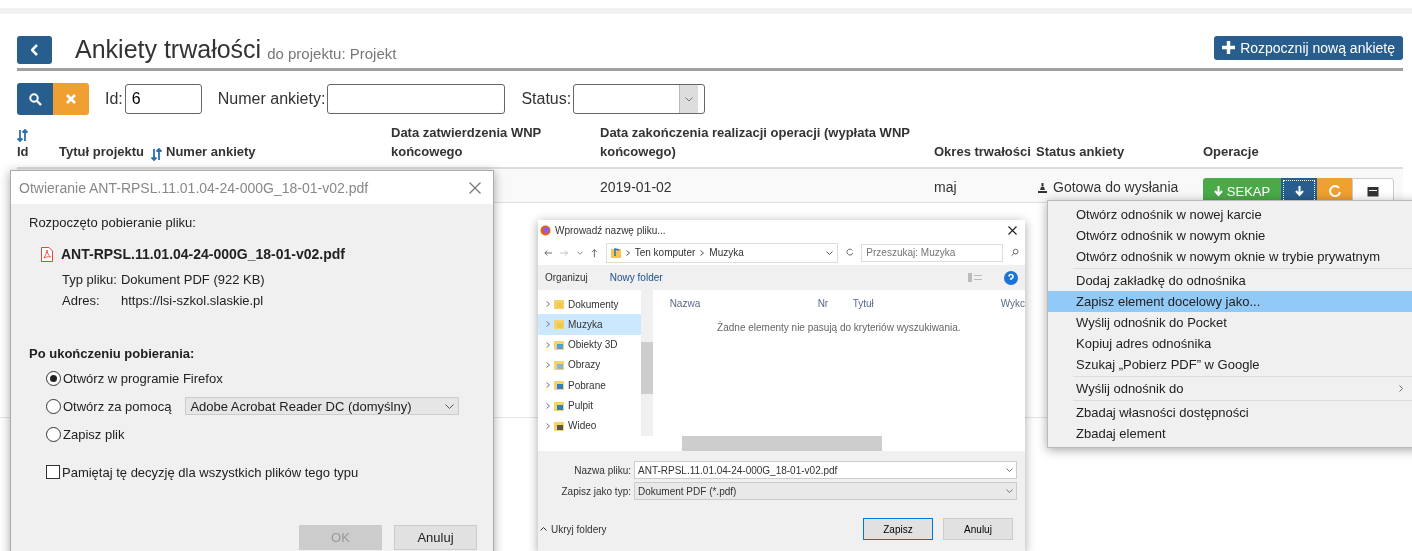 This screenshot has height=551, width=1412. I want to click on folder-item: Pulpit, so click(590, 405).